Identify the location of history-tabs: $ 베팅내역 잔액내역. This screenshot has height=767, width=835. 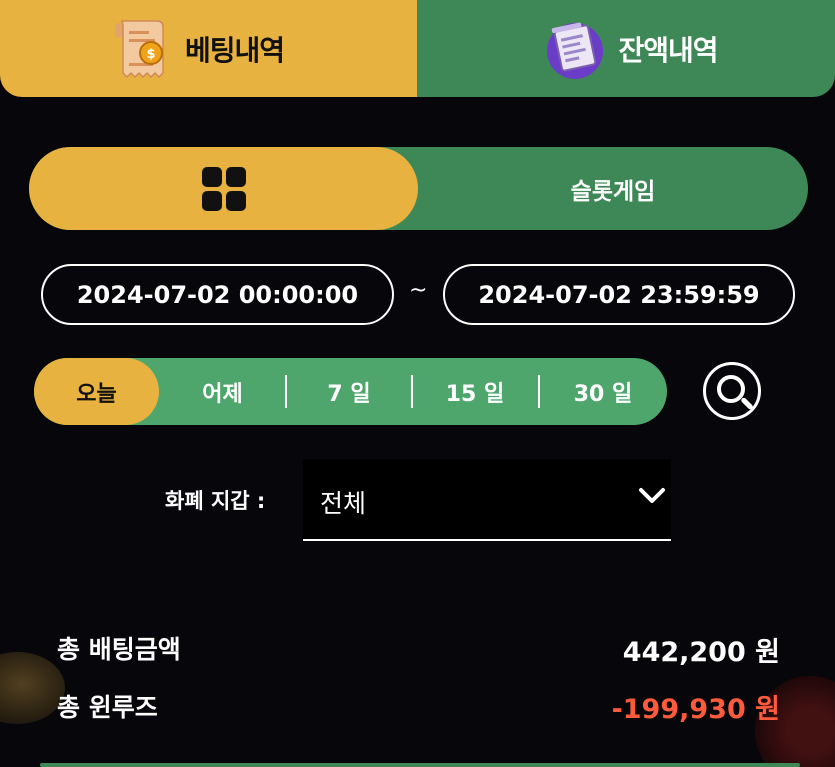
(417, 48).